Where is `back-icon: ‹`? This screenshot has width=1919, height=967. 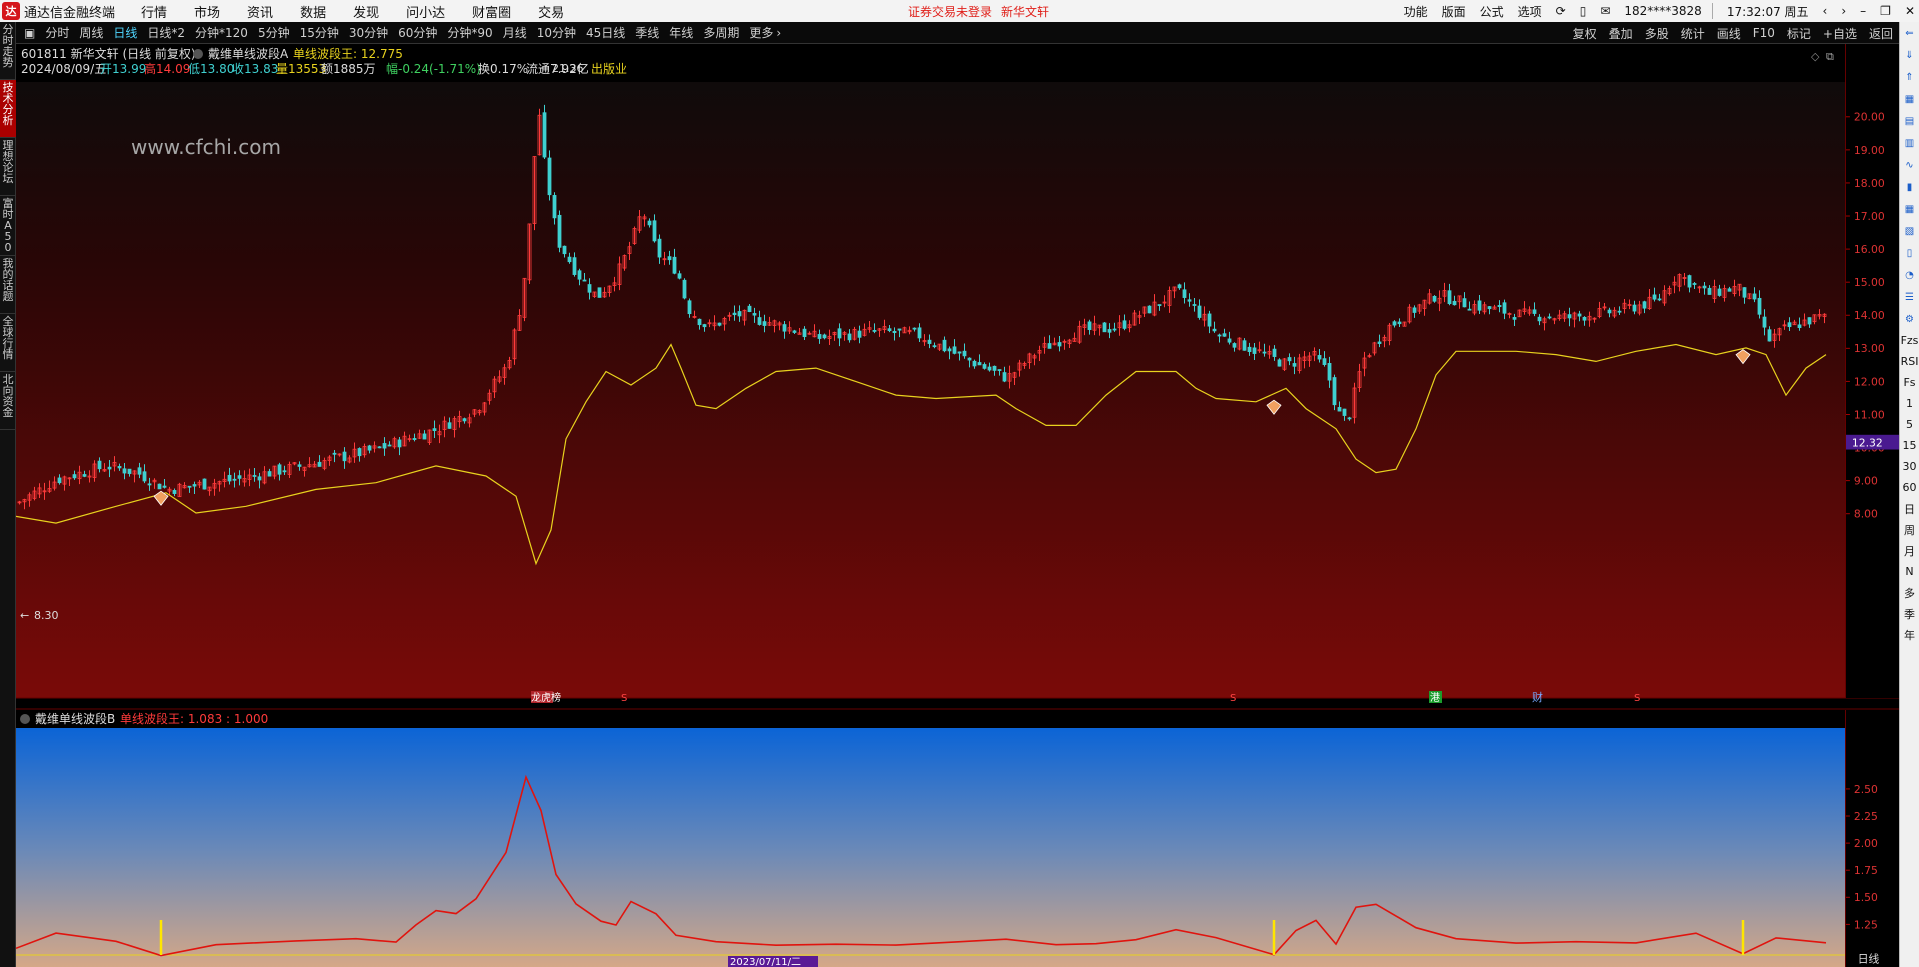 back-icon: ‹ is located at coordinates (1825, 11).